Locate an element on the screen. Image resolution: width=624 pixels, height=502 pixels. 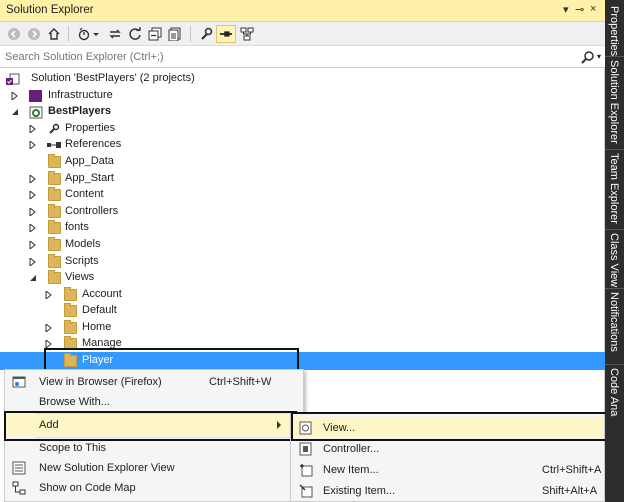
tab-notifications: Notifications is located at coordinates (614, 322).